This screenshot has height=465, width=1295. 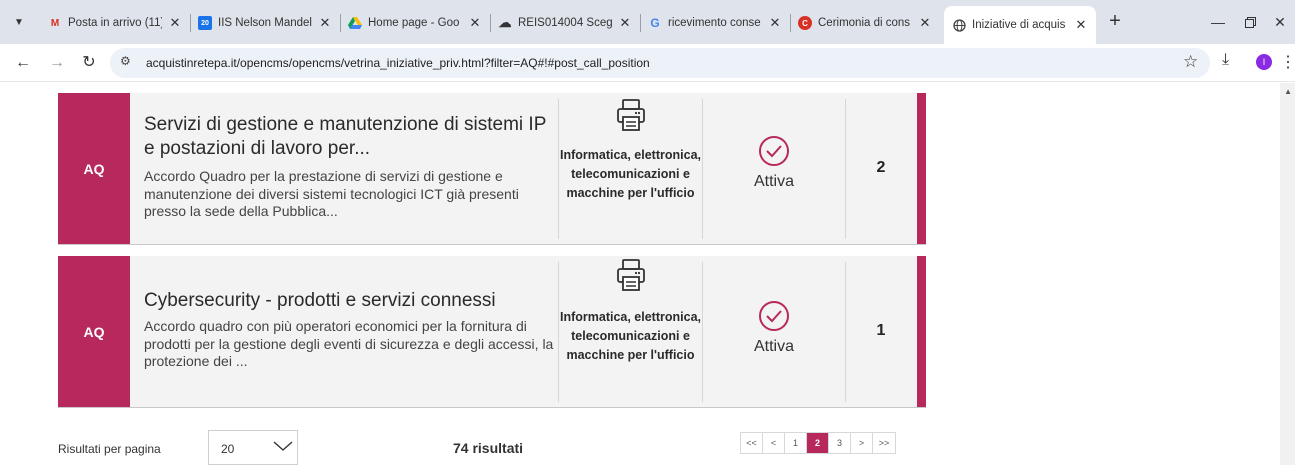 I want to click on page-2-button: 2, so click(x=818, y=443).